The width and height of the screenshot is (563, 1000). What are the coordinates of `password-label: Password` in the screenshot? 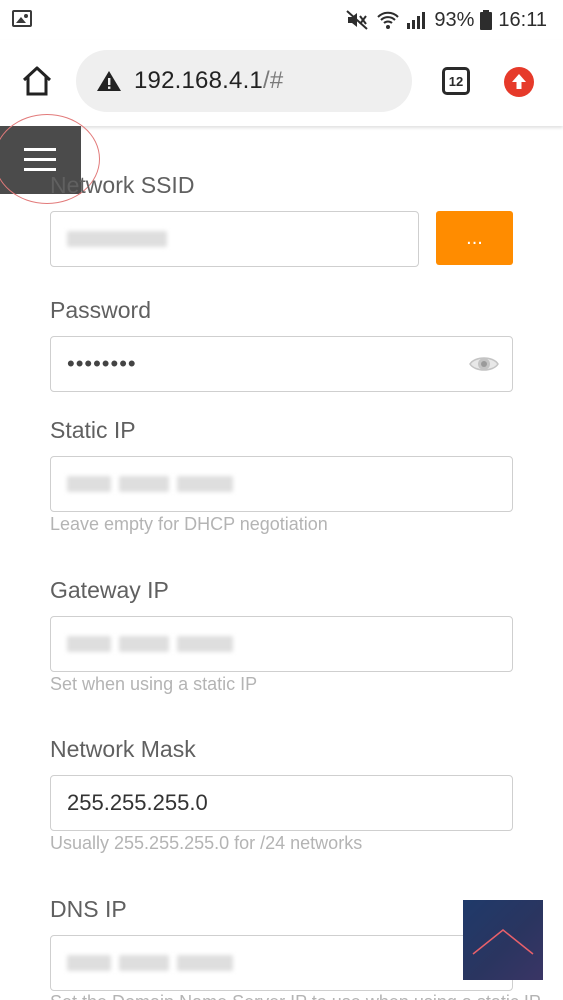 It's located at (100, 310).